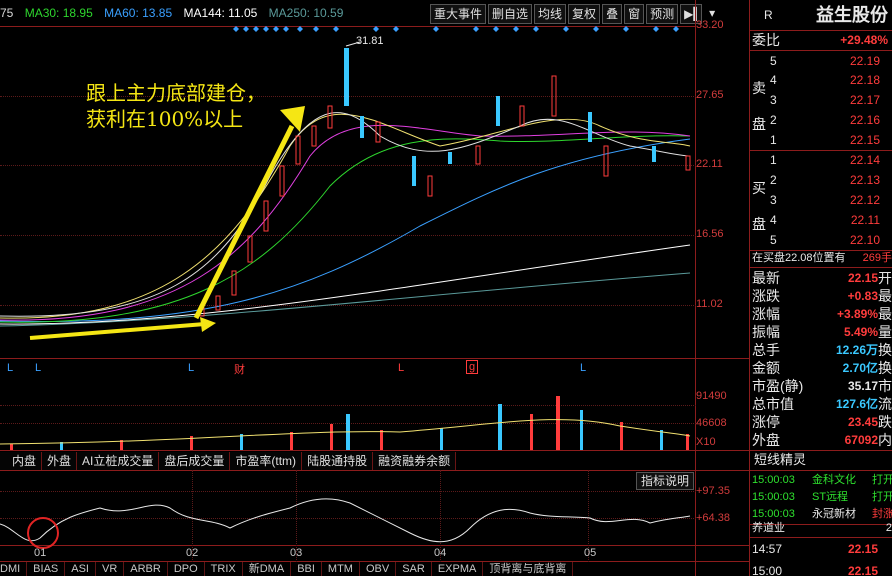  I want to click on sell-level: 5, so click(773, 61).